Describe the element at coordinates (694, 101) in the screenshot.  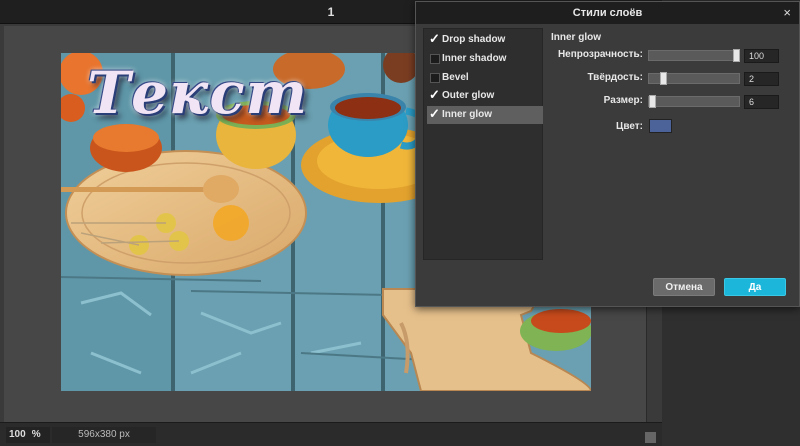
I see `size-slider` at that location.